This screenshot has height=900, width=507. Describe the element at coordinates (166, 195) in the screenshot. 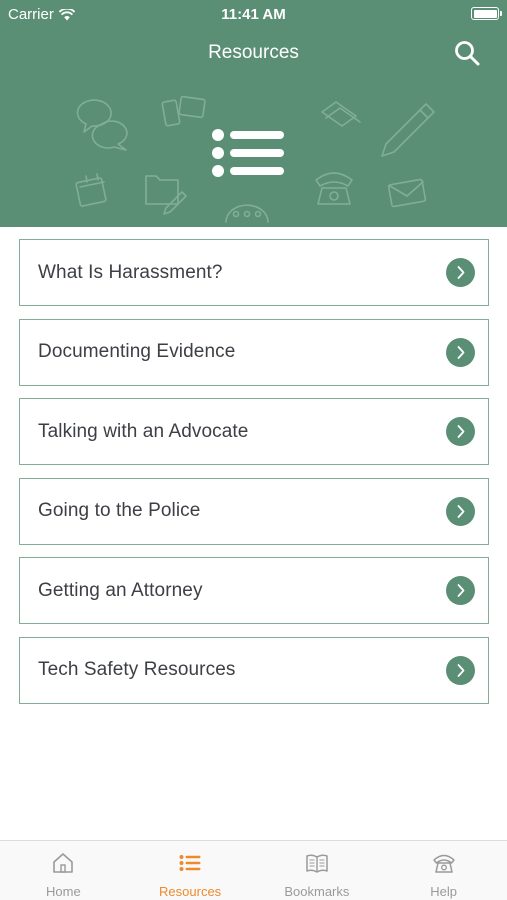

I see `folder-icon` at that location.